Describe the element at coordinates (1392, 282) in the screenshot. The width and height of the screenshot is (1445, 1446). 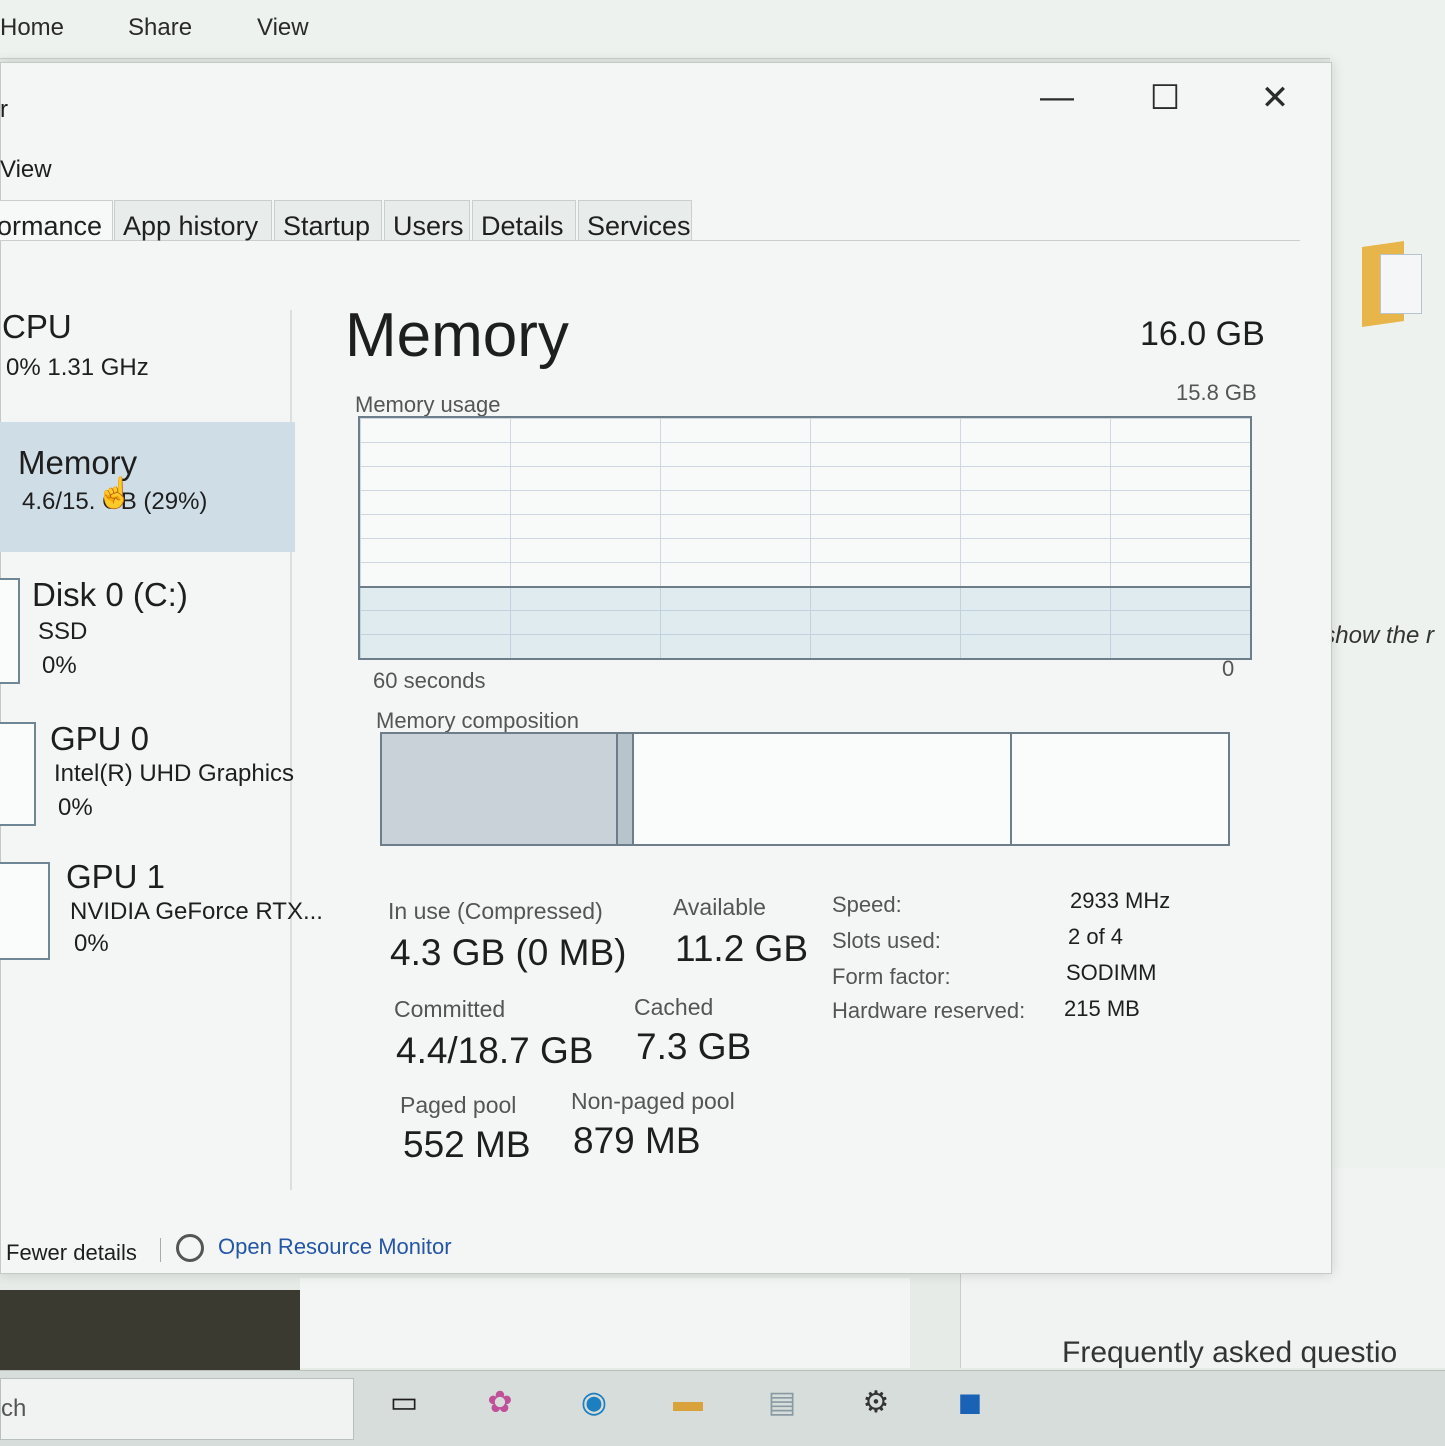
I see `folder-icon` at that location.